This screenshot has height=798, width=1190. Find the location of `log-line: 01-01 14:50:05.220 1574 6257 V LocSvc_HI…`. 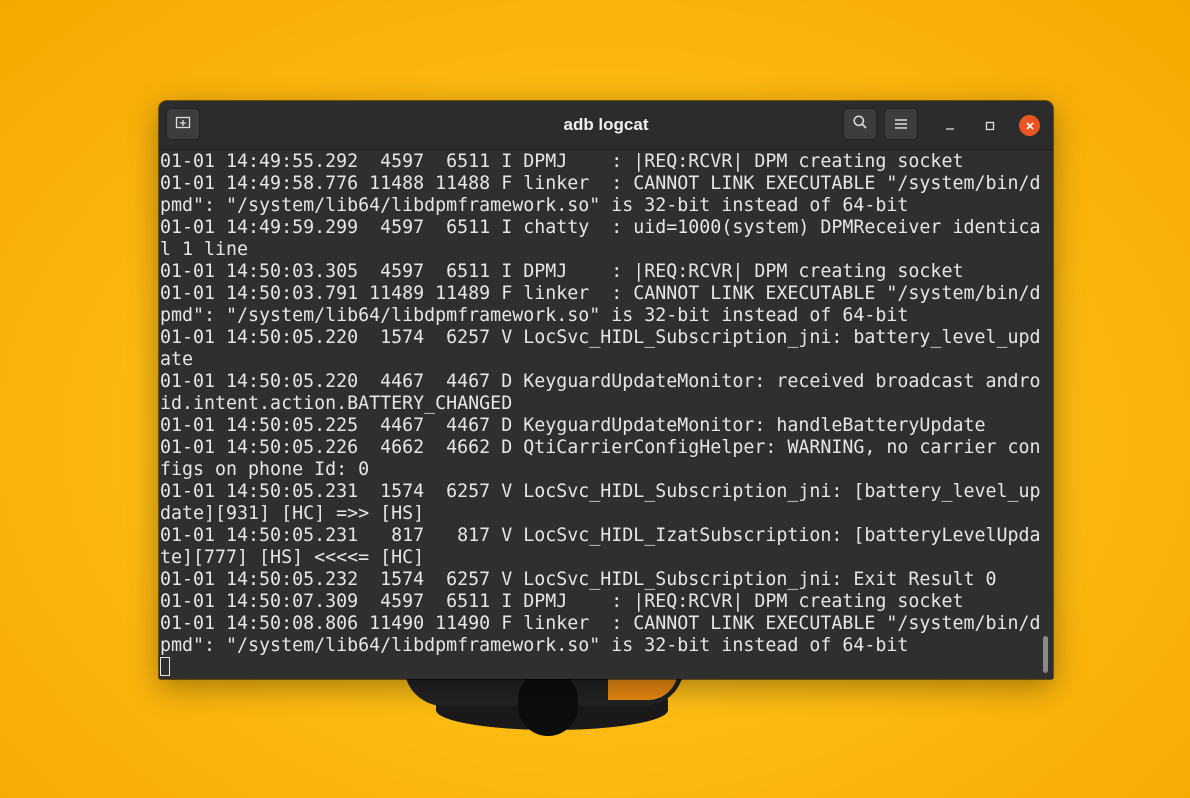

log-line: 01-01 14:50:05.220 1574 6257 V LocSvc_HI… is located at coordinates (600, 337).